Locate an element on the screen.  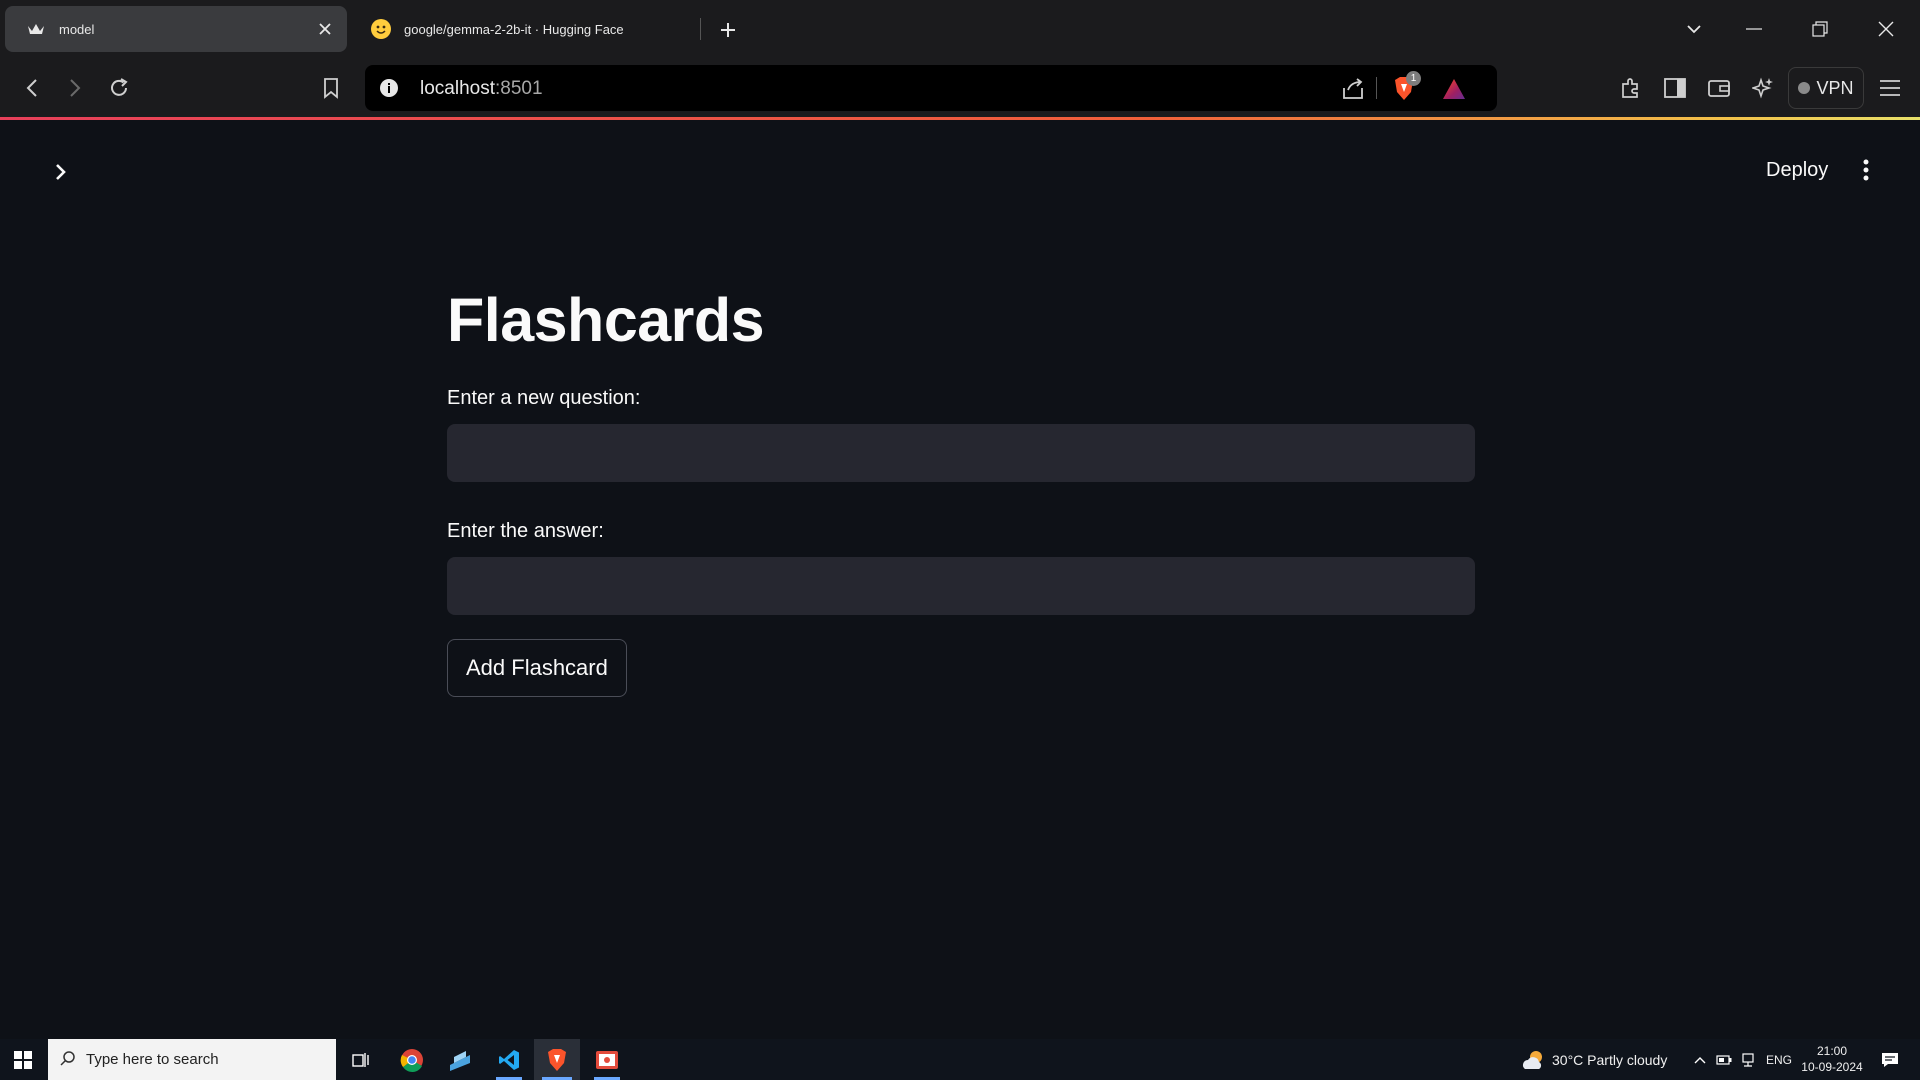
url-text: localhost:8501 is located at coordinates (481, 89).